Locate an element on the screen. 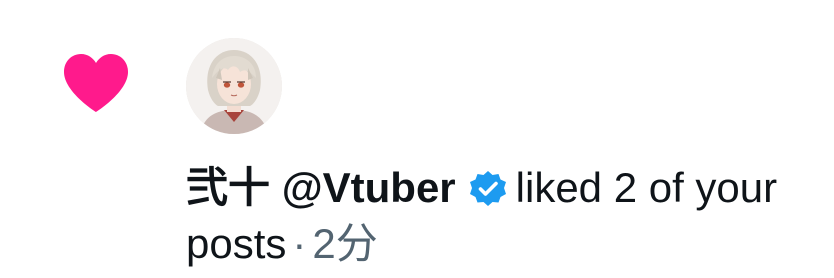 Image resolution: width=834 pixels, height=278 pixels. heart-icon is located at coordinates (96, 83).